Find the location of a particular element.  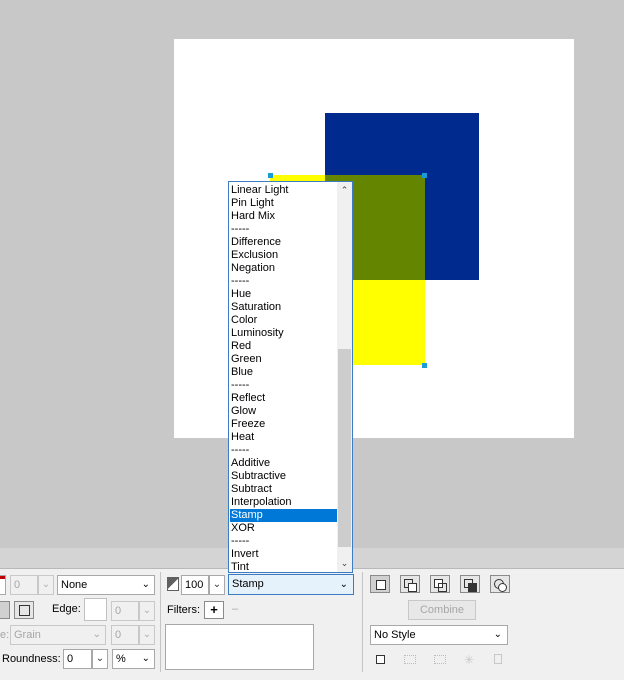

edge-width-dropdown: ⌄ is located at coordinates (147, 611).